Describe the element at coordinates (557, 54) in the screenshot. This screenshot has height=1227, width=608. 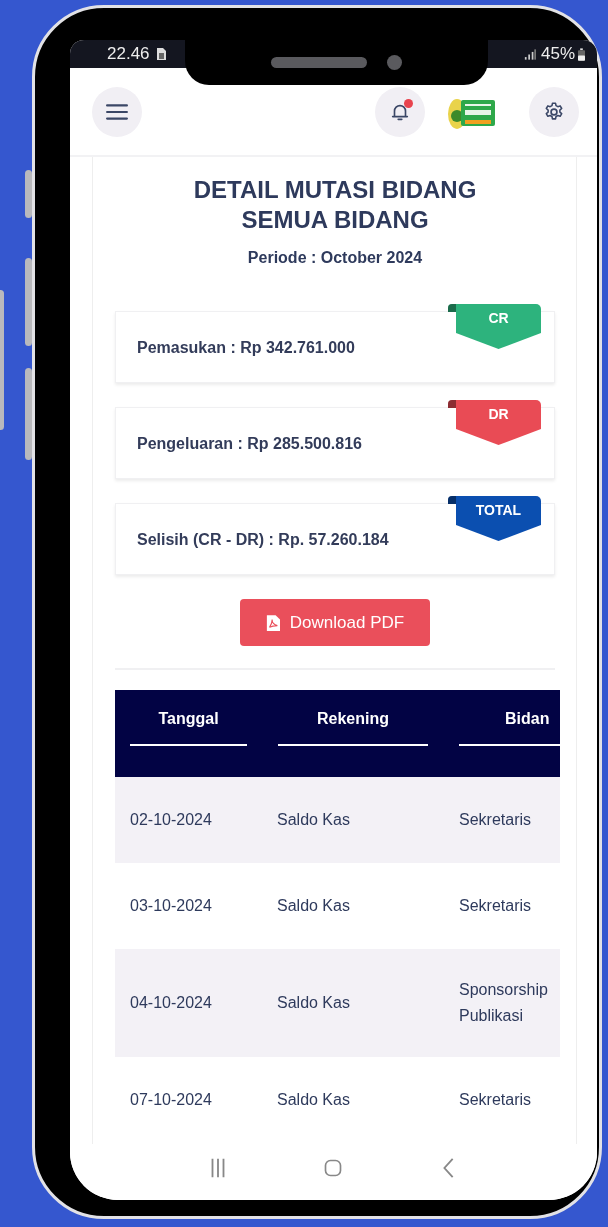
I see `battery-percent: 45%` at that location.